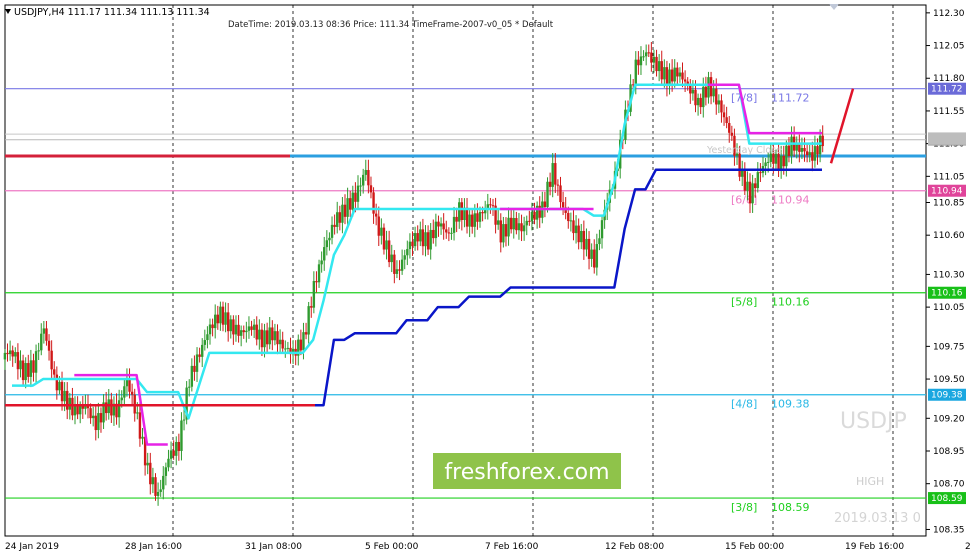 This screenshot has width=970, height=558. What do you see at coordinates (873, 421) in the screenshot?
I see `symbol-watermark: USDJP` at bounding box center [873, 421].